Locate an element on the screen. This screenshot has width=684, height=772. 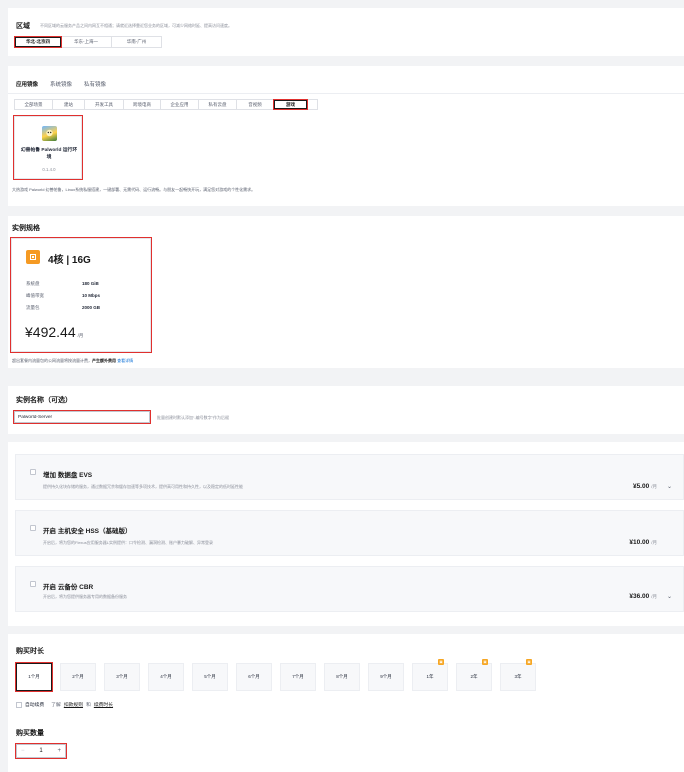
addon-hss-name: 主机安全 HSS（基础版） is located at coordinates (94, 531).